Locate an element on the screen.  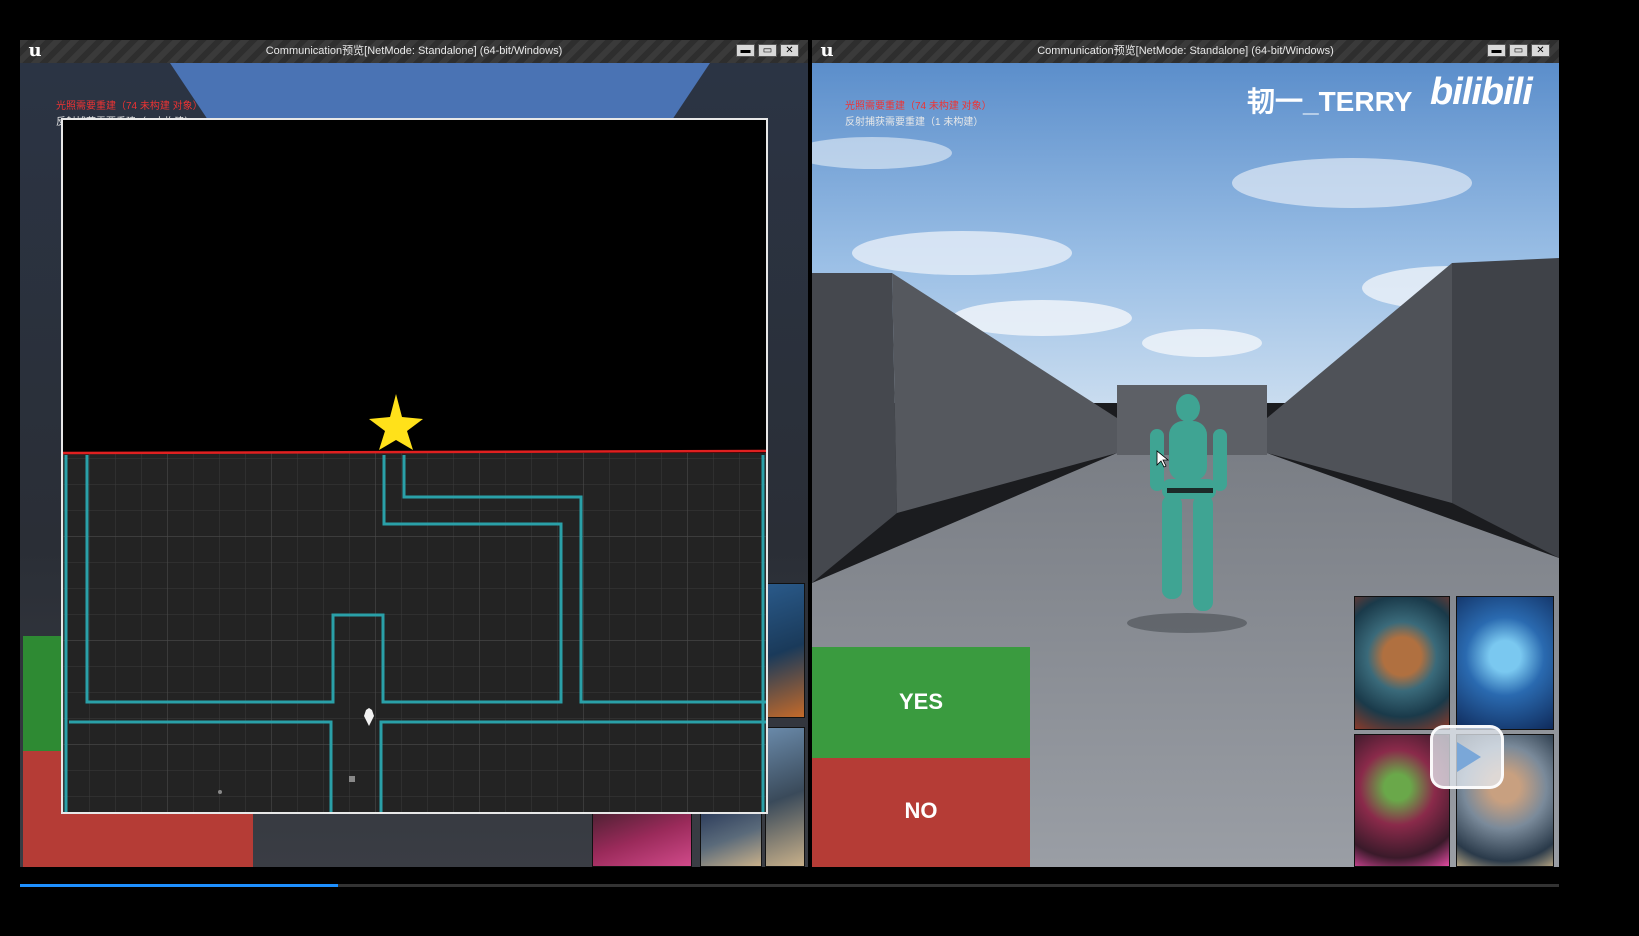
right-debug-reflection: 反射捕获需要重建（1 未构建） is located at coordinates (914, 122).